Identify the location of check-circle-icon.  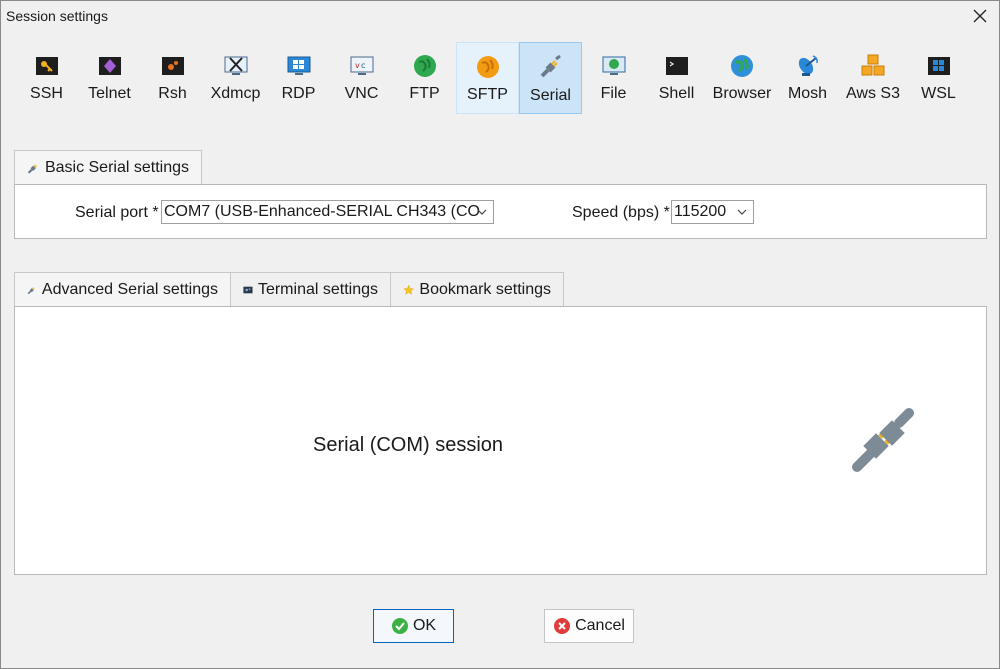
(399, 626).